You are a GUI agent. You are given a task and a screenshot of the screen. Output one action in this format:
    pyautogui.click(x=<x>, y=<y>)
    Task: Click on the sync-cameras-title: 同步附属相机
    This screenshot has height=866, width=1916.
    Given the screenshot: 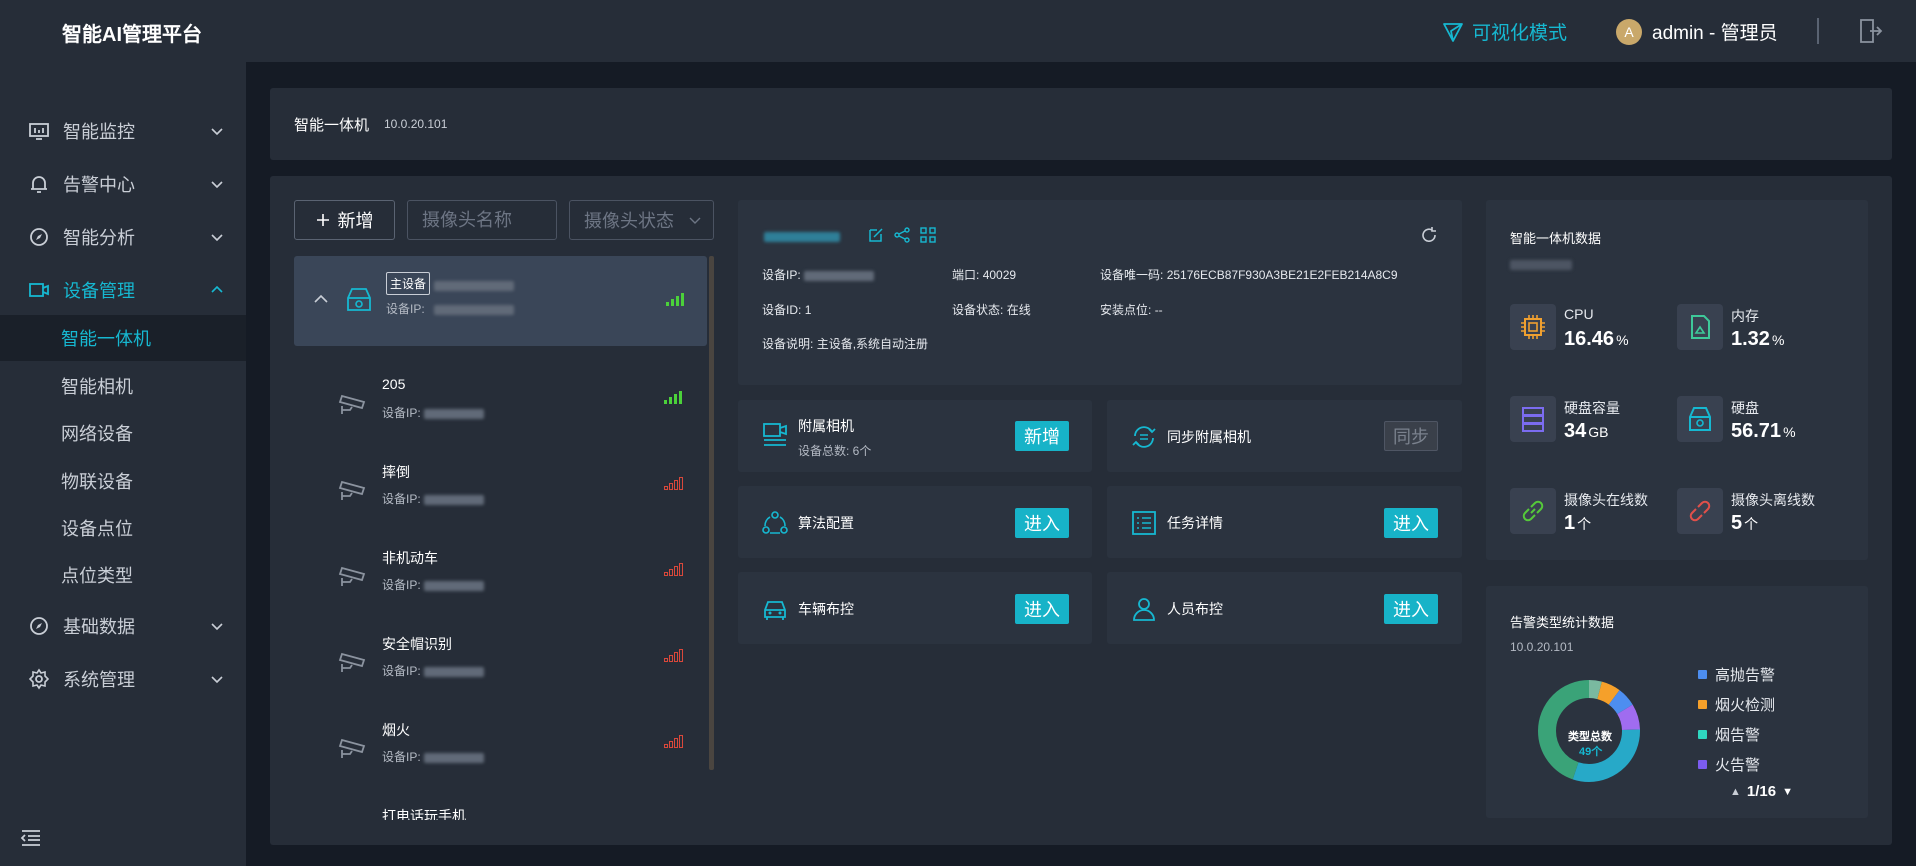 What is the action you would take?
    pyautogui.click(x=1209, y=437)
    